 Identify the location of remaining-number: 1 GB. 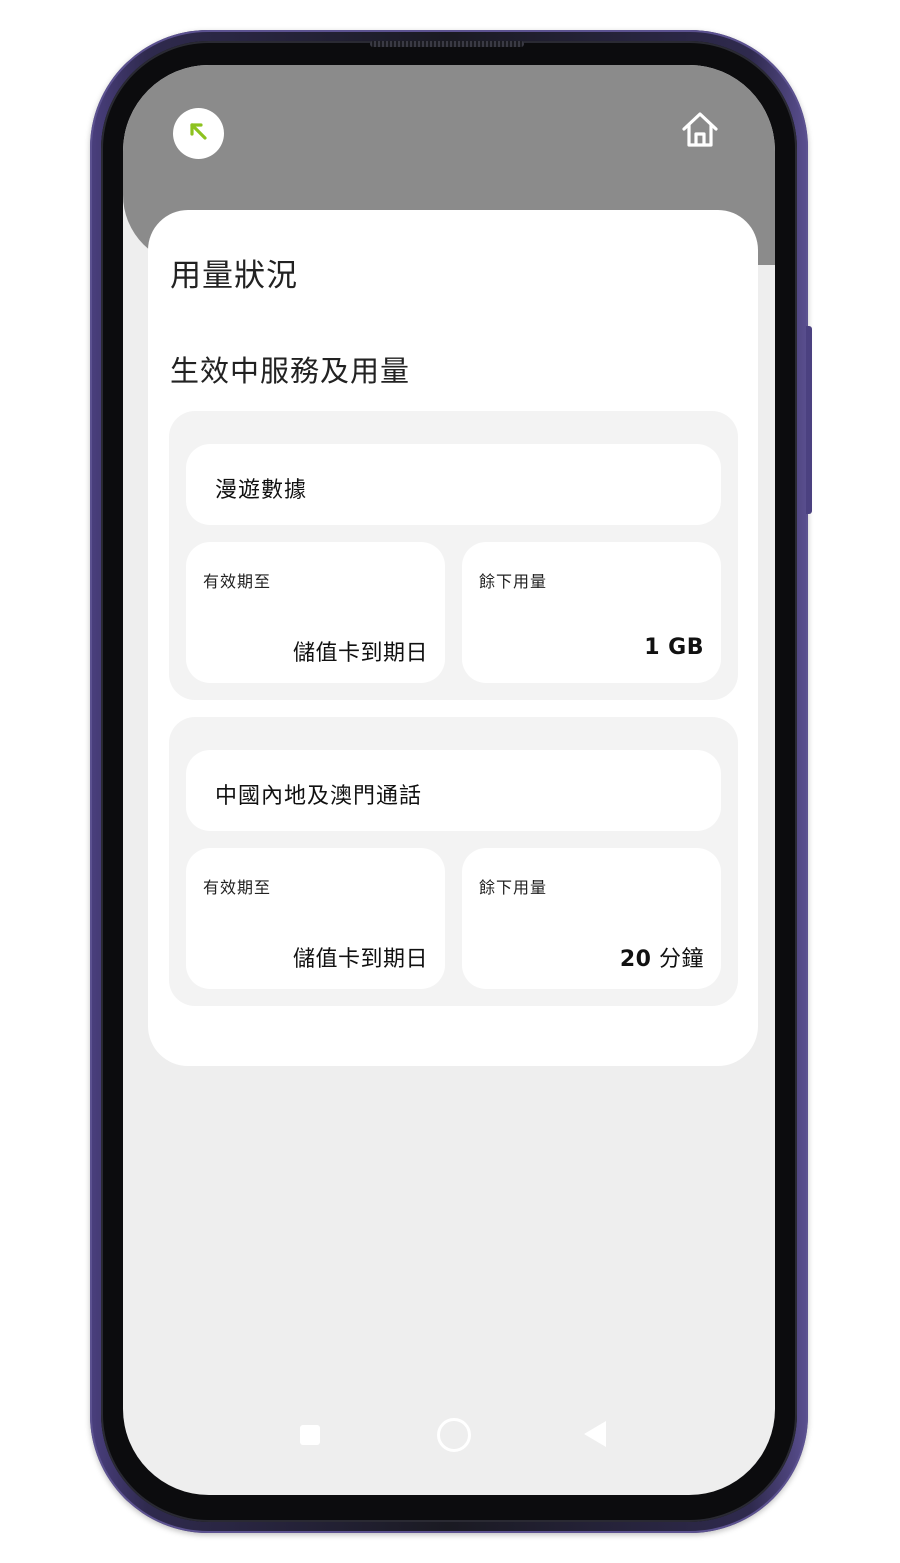
(674, 647).